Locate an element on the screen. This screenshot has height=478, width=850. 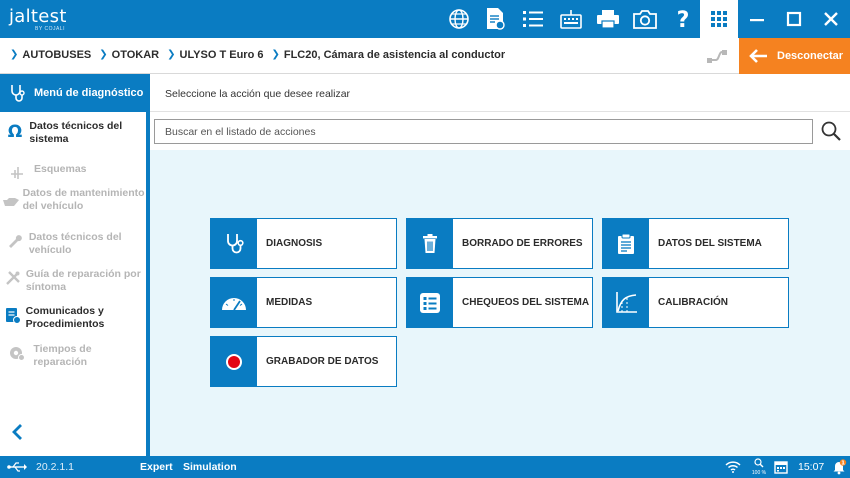
camera-icon is located at coordinates (645, 19).